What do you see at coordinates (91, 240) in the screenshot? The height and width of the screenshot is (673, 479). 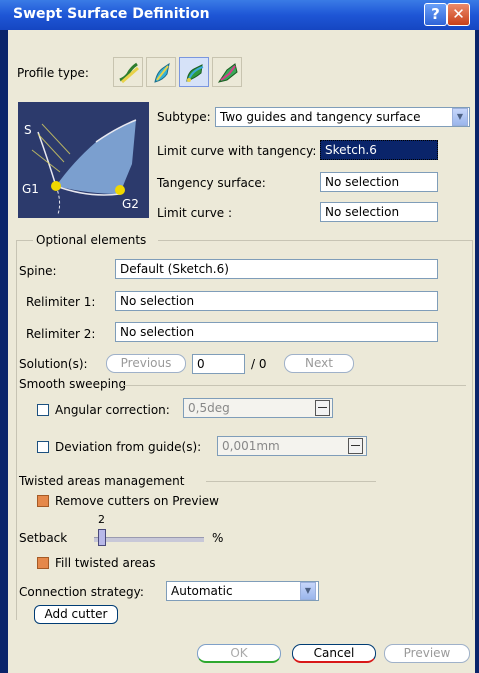 I see `optional-elements-title: Optional elements` at bounding box center [91, 240].